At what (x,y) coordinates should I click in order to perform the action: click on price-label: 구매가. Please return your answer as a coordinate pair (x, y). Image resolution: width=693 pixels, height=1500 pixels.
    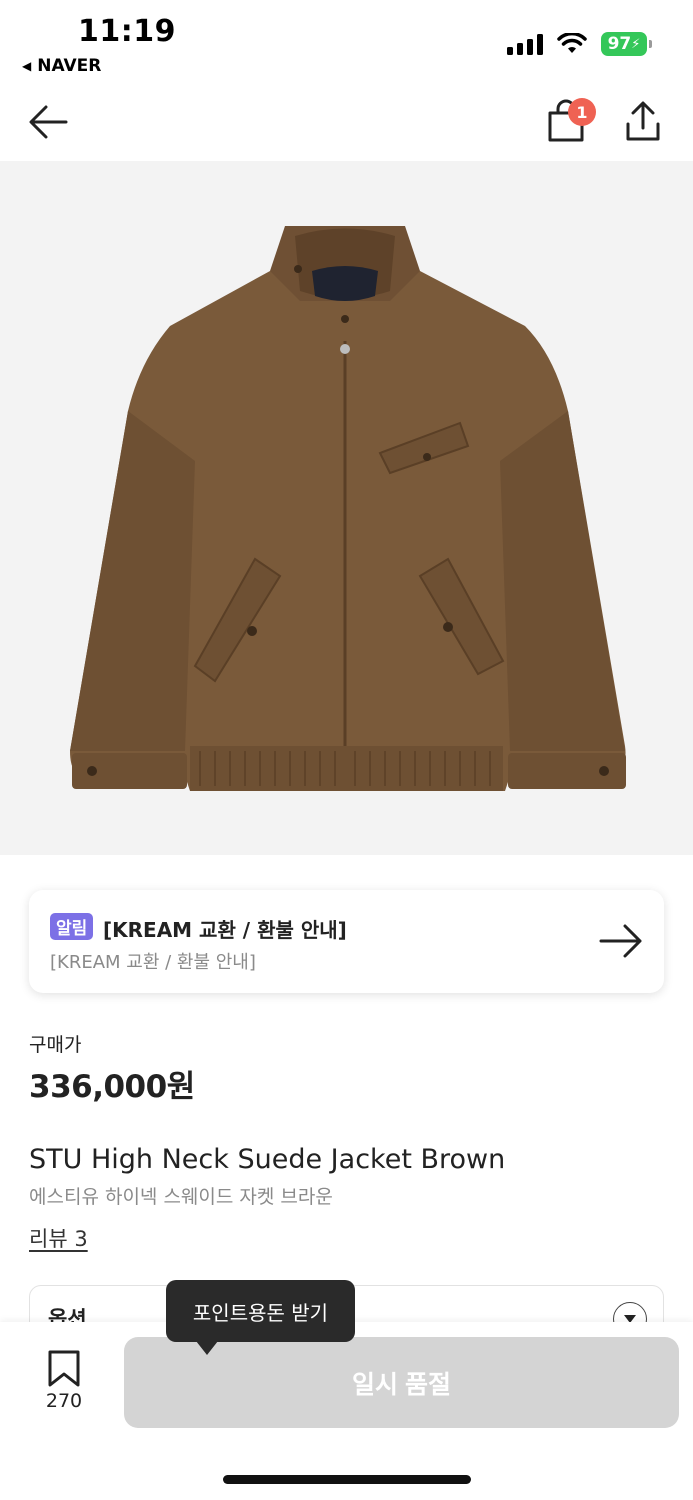
    Looking at the image, I should click on (55, 1045).